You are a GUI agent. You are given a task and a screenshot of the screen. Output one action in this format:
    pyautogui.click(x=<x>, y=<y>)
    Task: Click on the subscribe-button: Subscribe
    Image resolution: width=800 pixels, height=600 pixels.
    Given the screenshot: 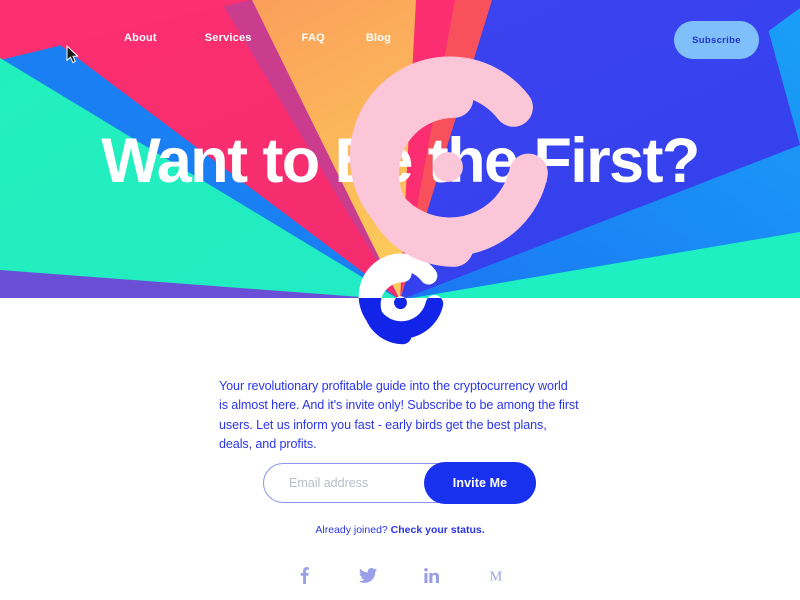 What is the action you would take?
    pyautogui.click(x=716, y=40)
    